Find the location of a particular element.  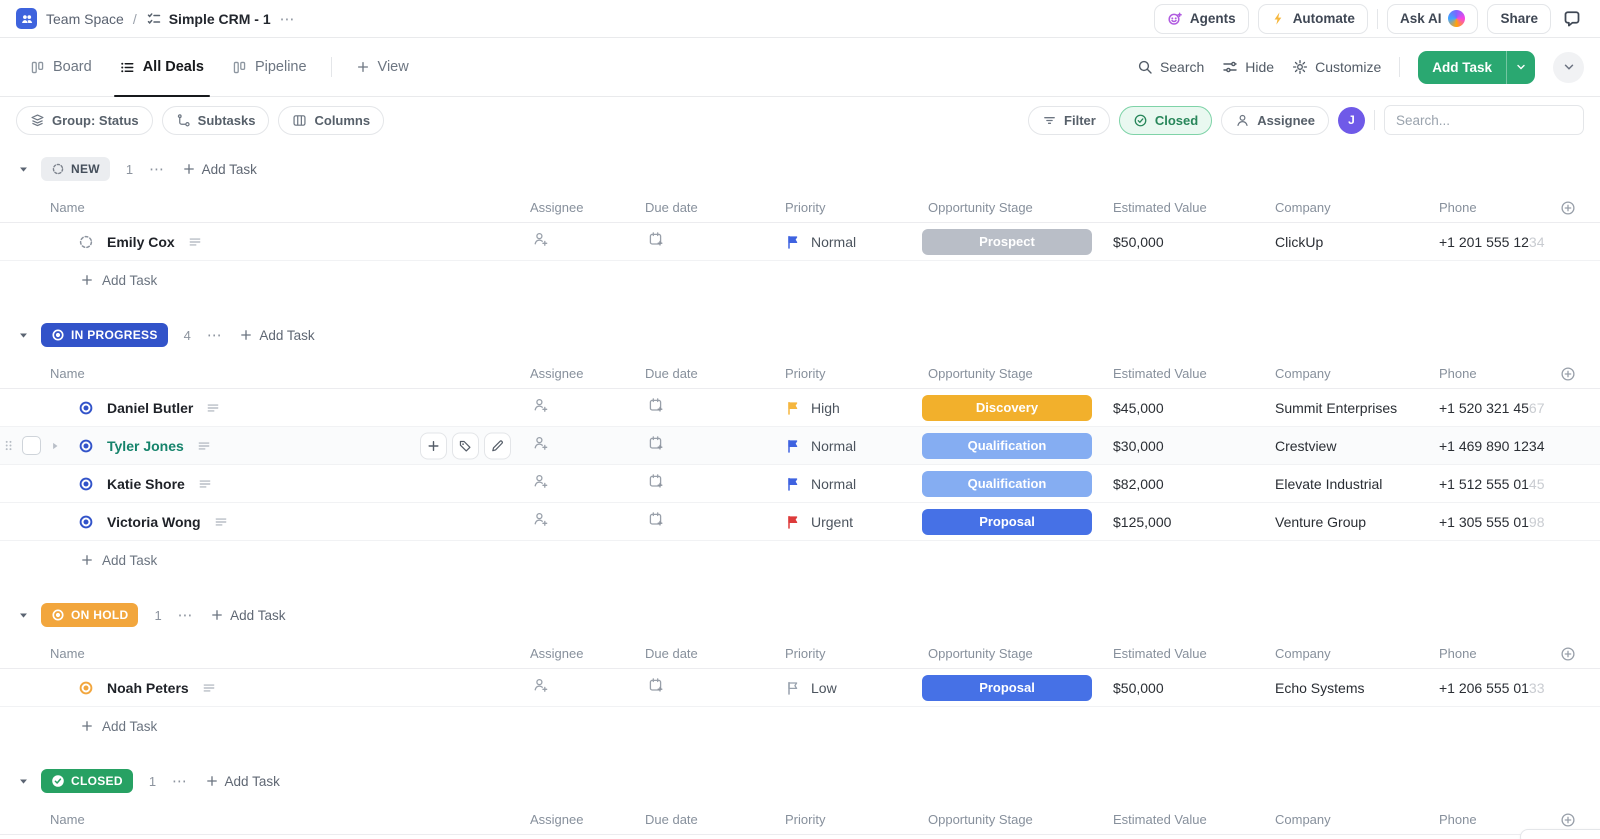

add-task-button: Add Task is located at coordinates (1462, 67).